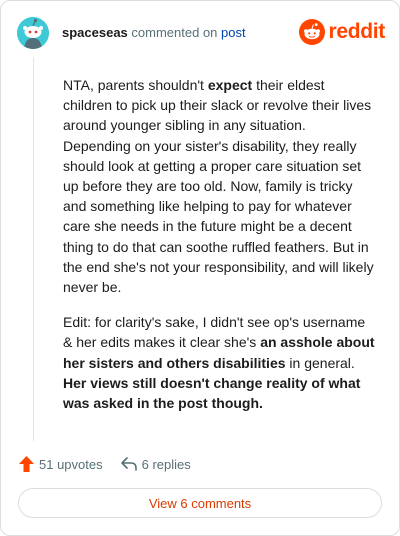 The image size is (400, 536). Describe the element at coordinates (320, 362) in the screenshot. I see `paragraph2-text-b: in general.` at that location.